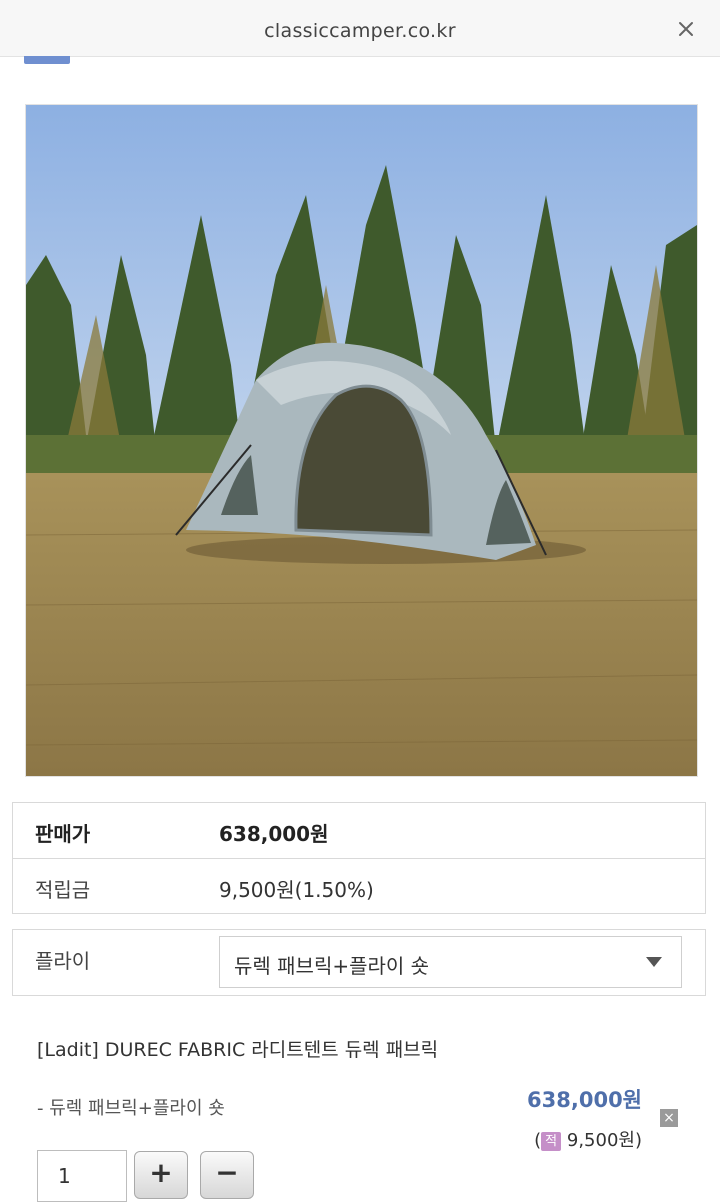  I want to click on price-label: 판매가, so click(63, 834).